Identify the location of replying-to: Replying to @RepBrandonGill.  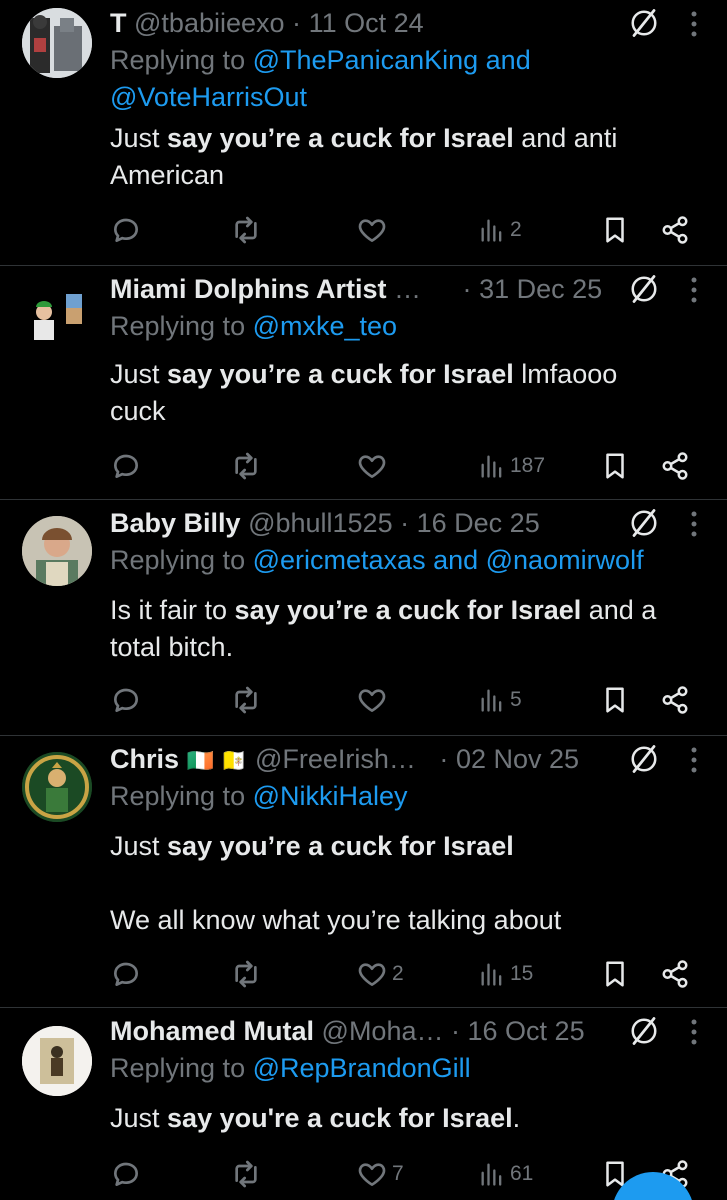
(403, 1068).